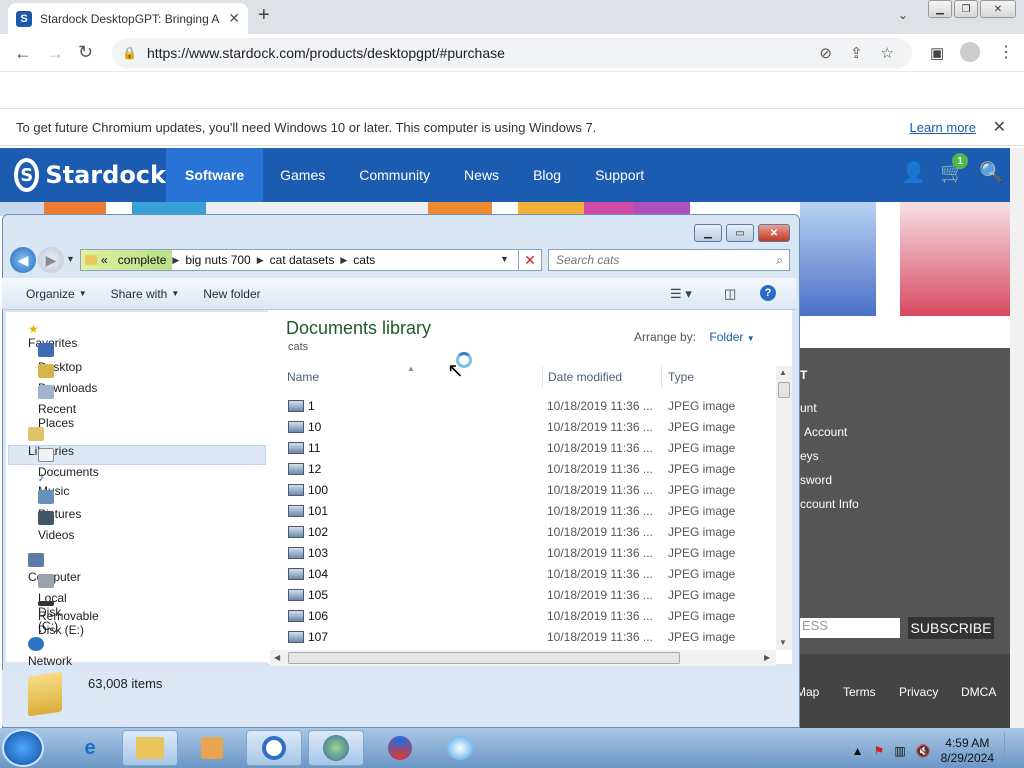 The image size is (1024, 768). I want to click on internet-explorer-icon: e, so click(90, 748).